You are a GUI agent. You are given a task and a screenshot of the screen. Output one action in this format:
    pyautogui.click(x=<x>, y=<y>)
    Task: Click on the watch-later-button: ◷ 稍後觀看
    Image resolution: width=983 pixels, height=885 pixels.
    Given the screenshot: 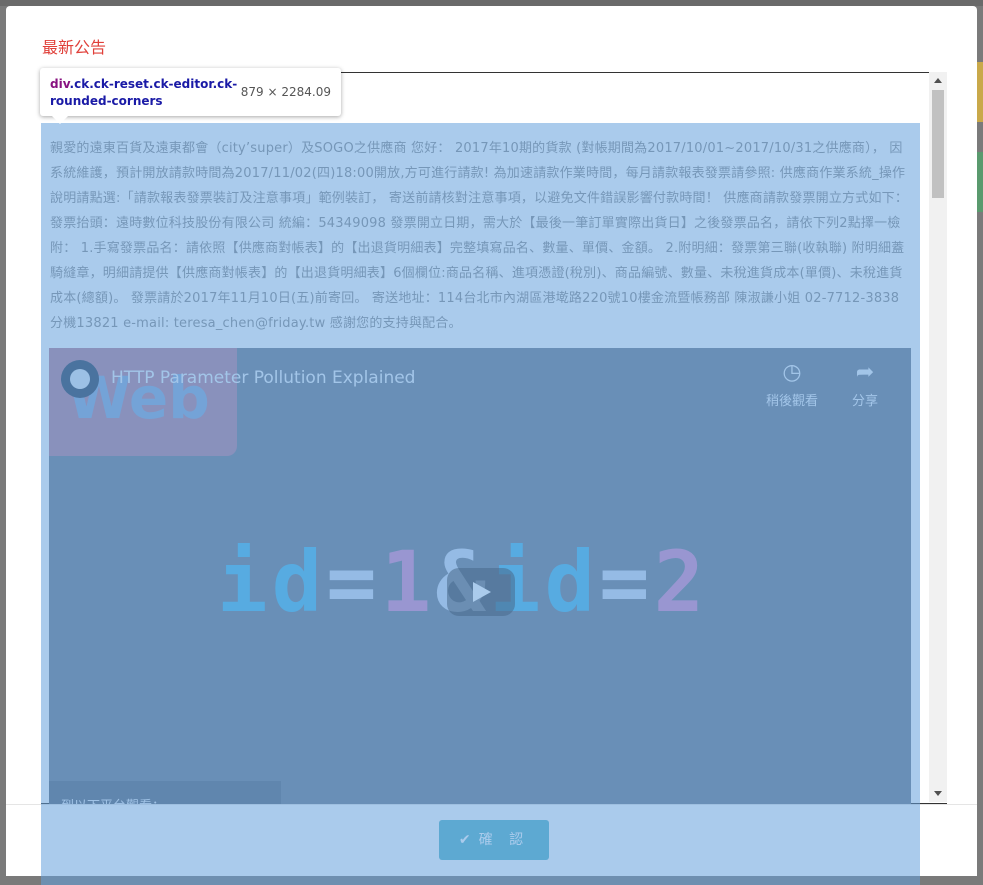 What is the action you would take?
    pyautogui.click(x=792, y=384)
    